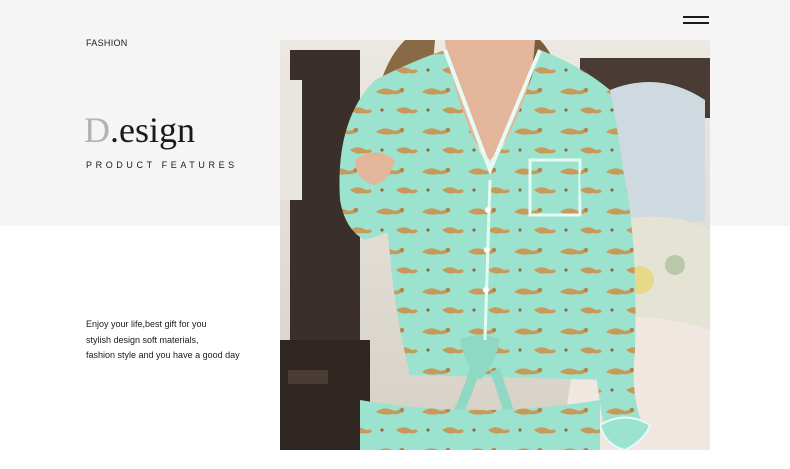 This screenshot has height=469, width=790. What do you see at coordinates (696, 21) in the screenshot?
I see `hamburger-menu-icon` at bounding box center [696, 21].